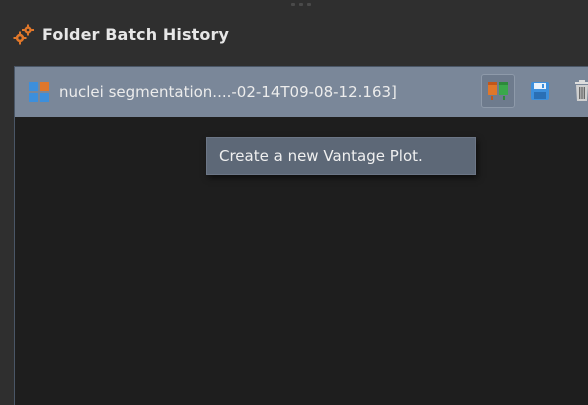 Image resolution: width=588 pixels, height=405 pixels. Describe the element at coordinates (321, 156) in the screenshot. I see `tooltip-text: Create a new Vantage Plot.` at that location.